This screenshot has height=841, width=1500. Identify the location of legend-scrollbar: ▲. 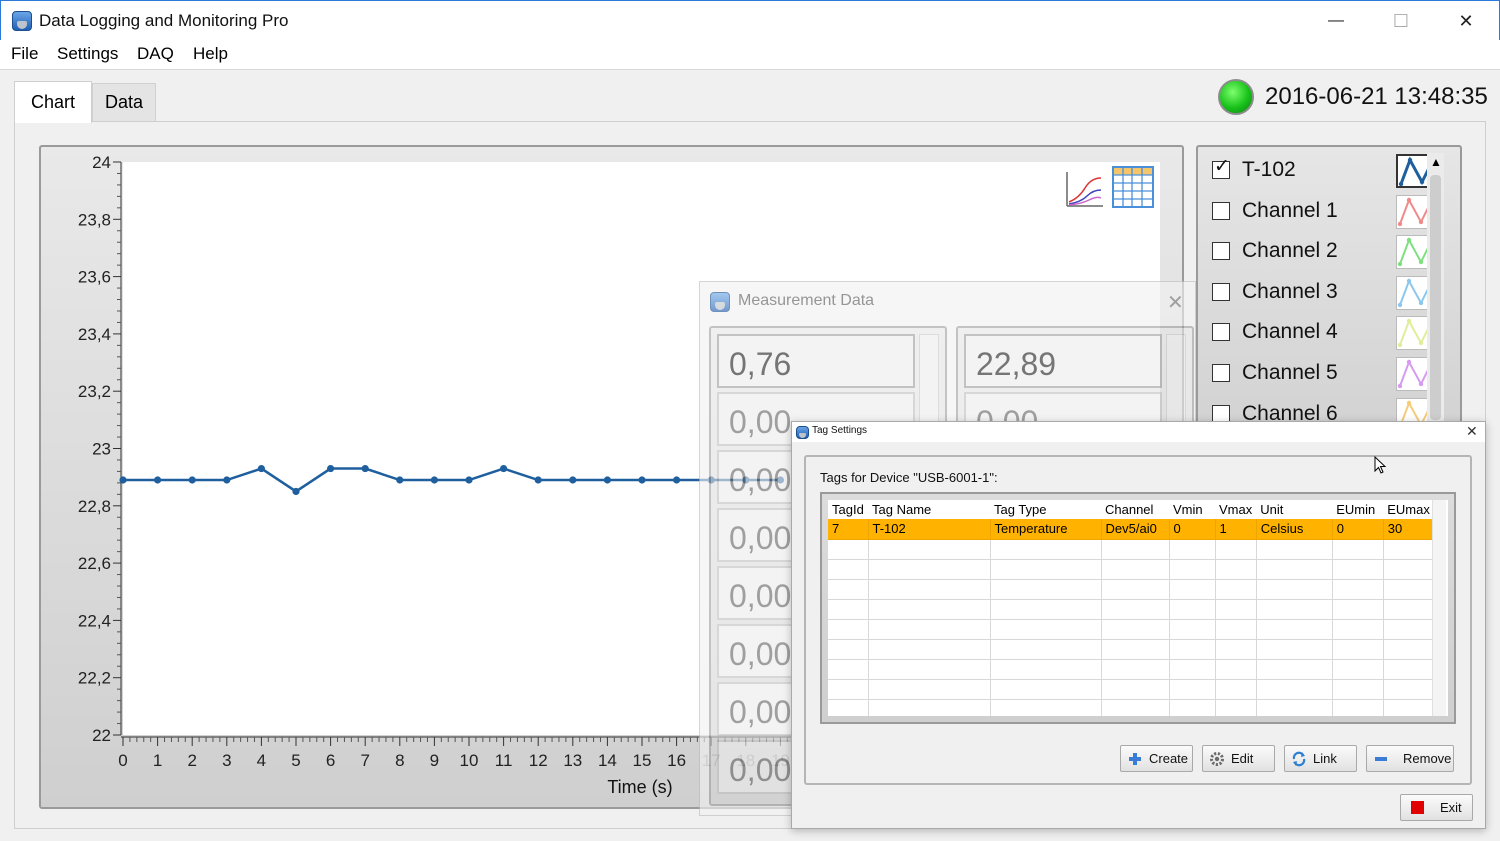
(1435, 288).